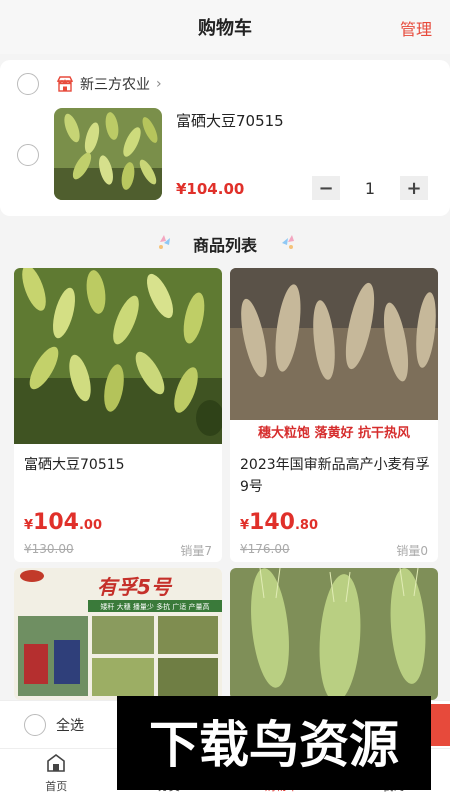 The height and width of the screenshot is (800, 450). What do you see at coordinates (335, 476) in the screenshot?
I see `product-name: 2023年国审新品高产小麦有孚9号` at bounding box center [335, 476].